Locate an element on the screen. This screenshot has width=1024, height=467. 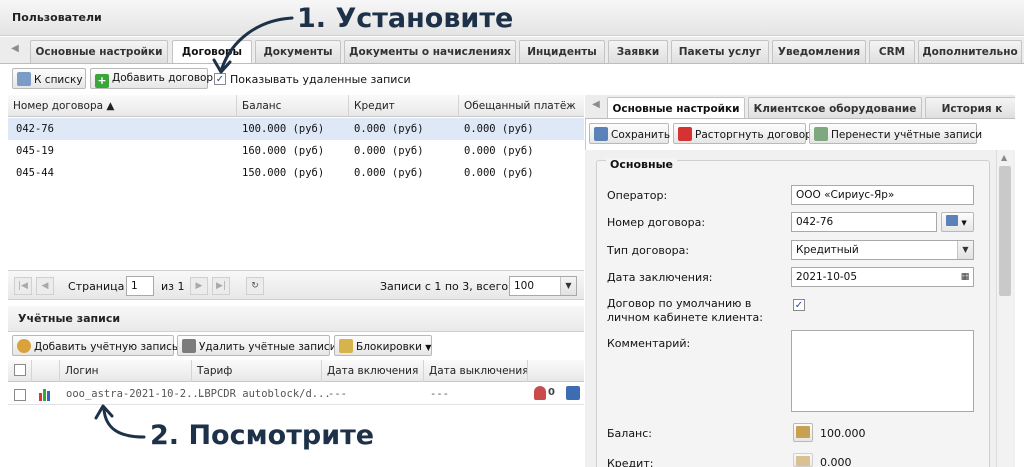
annotation-step-2: 2. Посмотрите is located at coordinates (262, 435).